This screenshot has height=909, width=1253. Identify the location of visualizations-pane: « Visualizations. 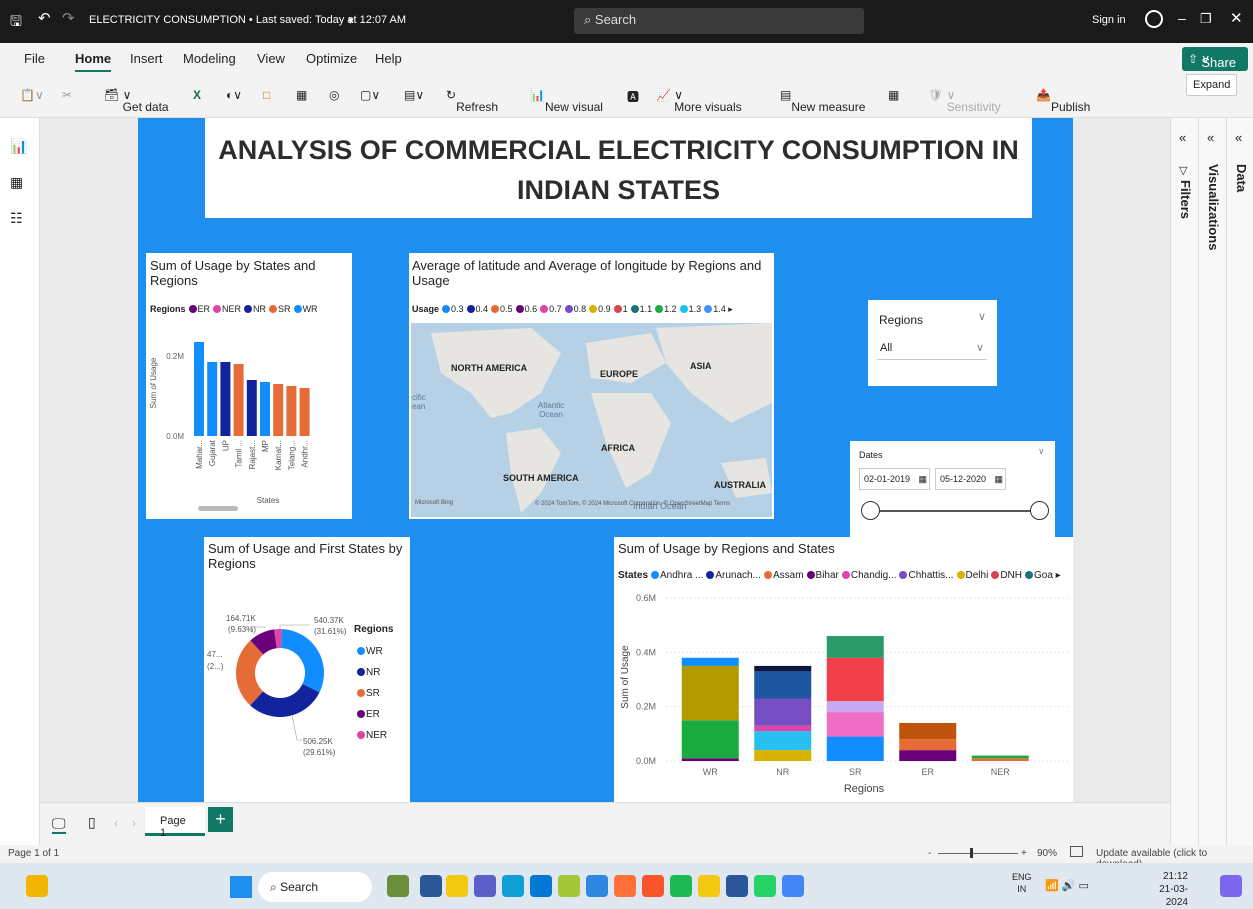
(1212, 481).